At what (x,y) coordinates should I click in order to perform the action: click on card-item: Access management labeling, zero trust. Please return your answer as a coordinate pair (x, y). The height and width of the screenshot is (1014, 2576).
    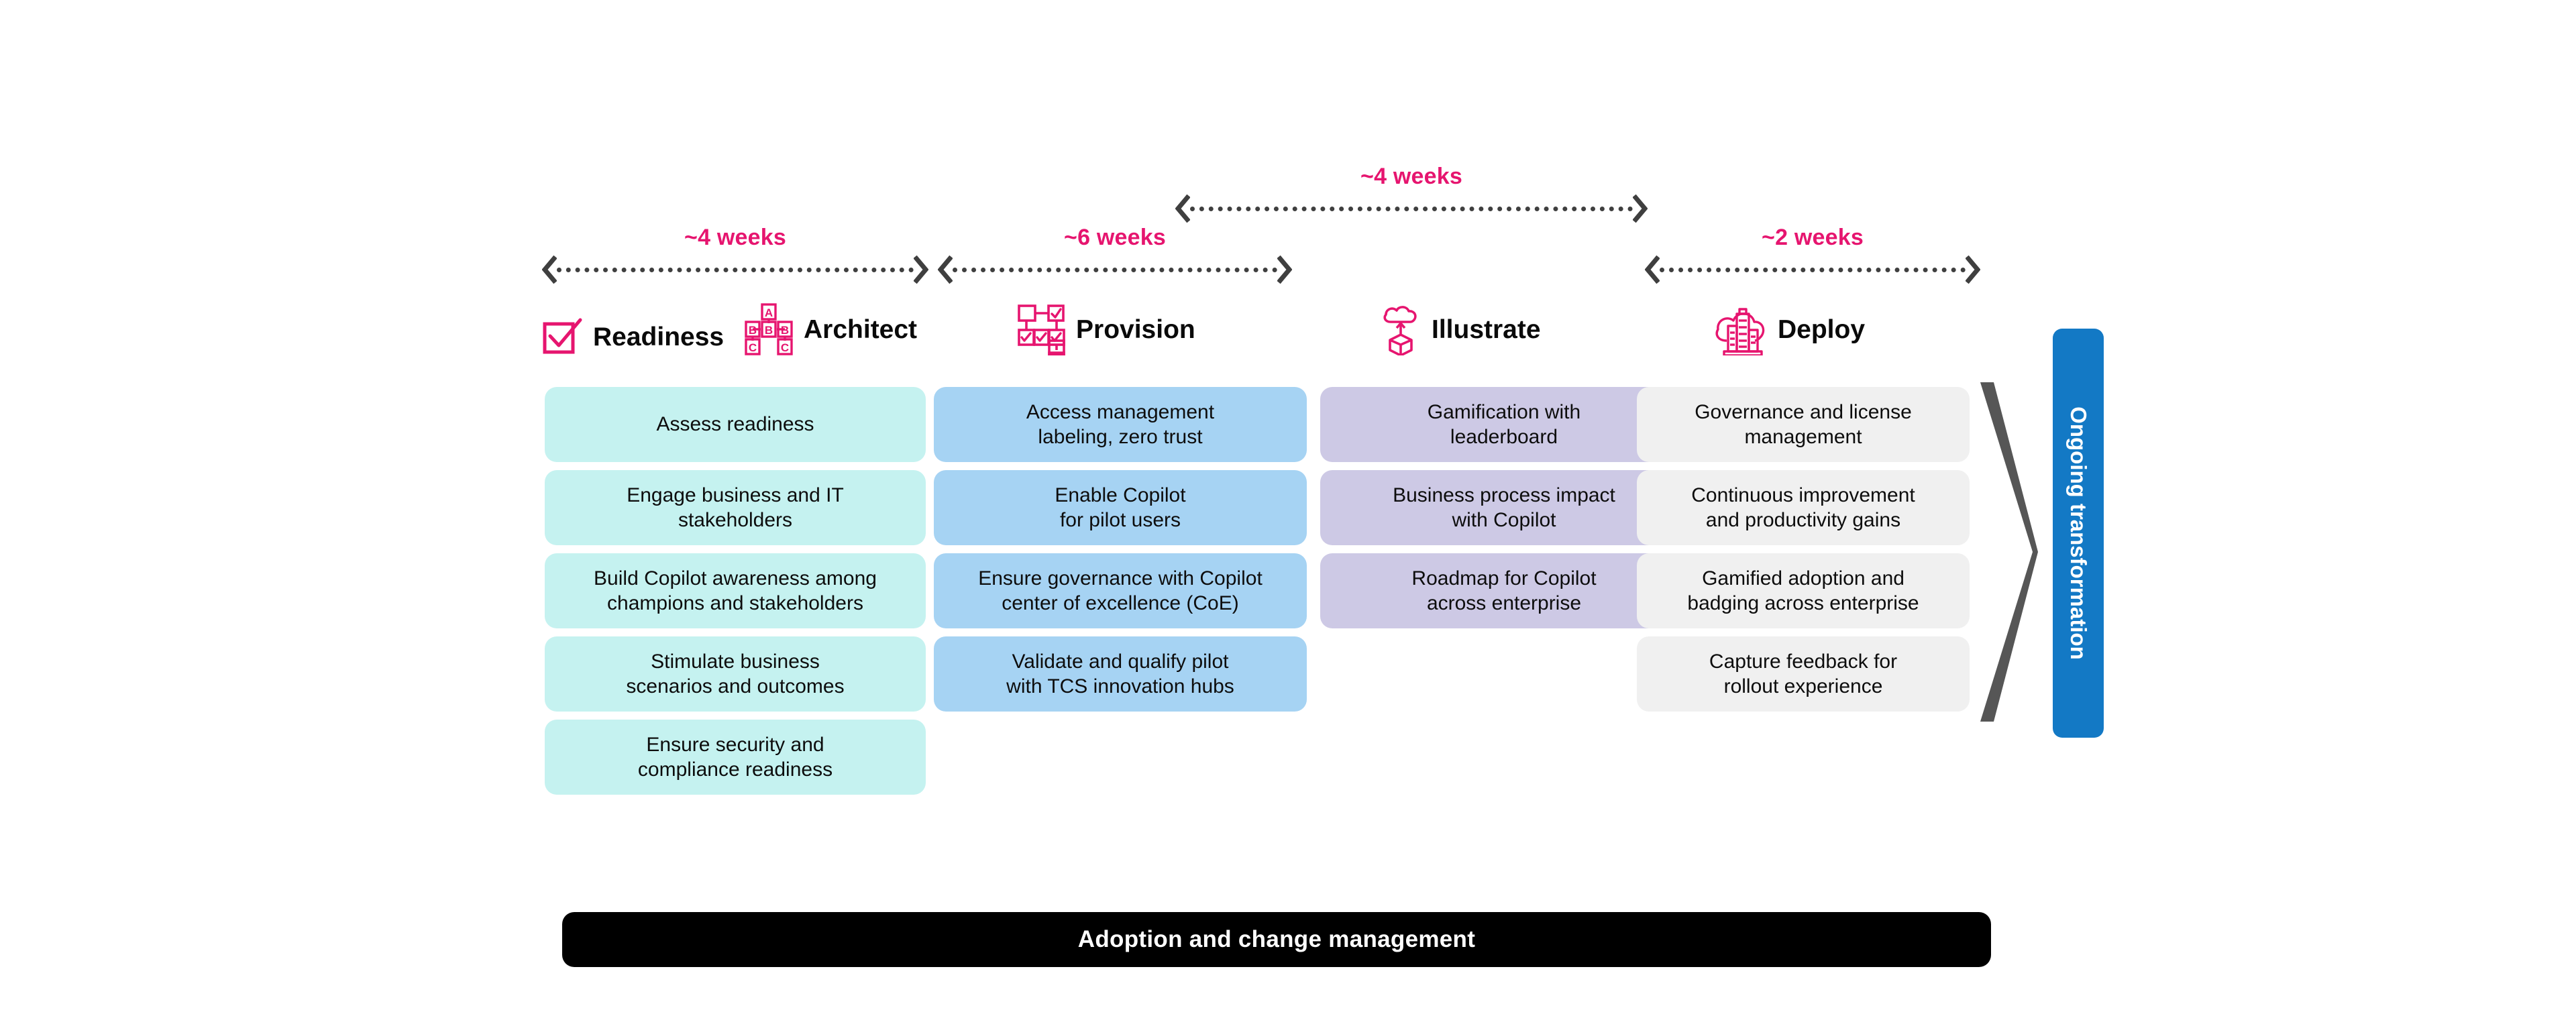
    Looking at the image, I should click on (1120, 424).